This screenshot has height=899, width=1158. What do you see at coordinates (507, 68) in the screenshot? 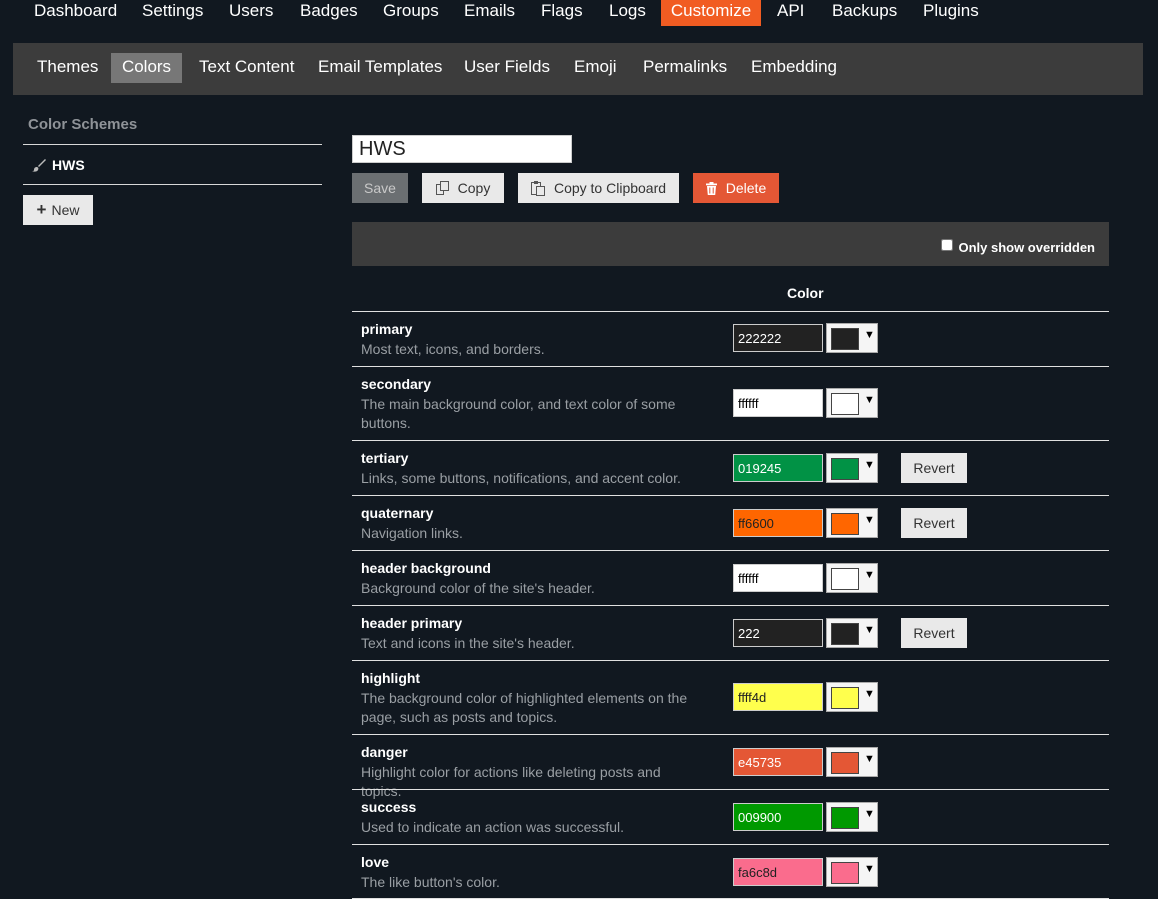
I see `tab-user-fields: User Fields` at bounding box center [507, 68].